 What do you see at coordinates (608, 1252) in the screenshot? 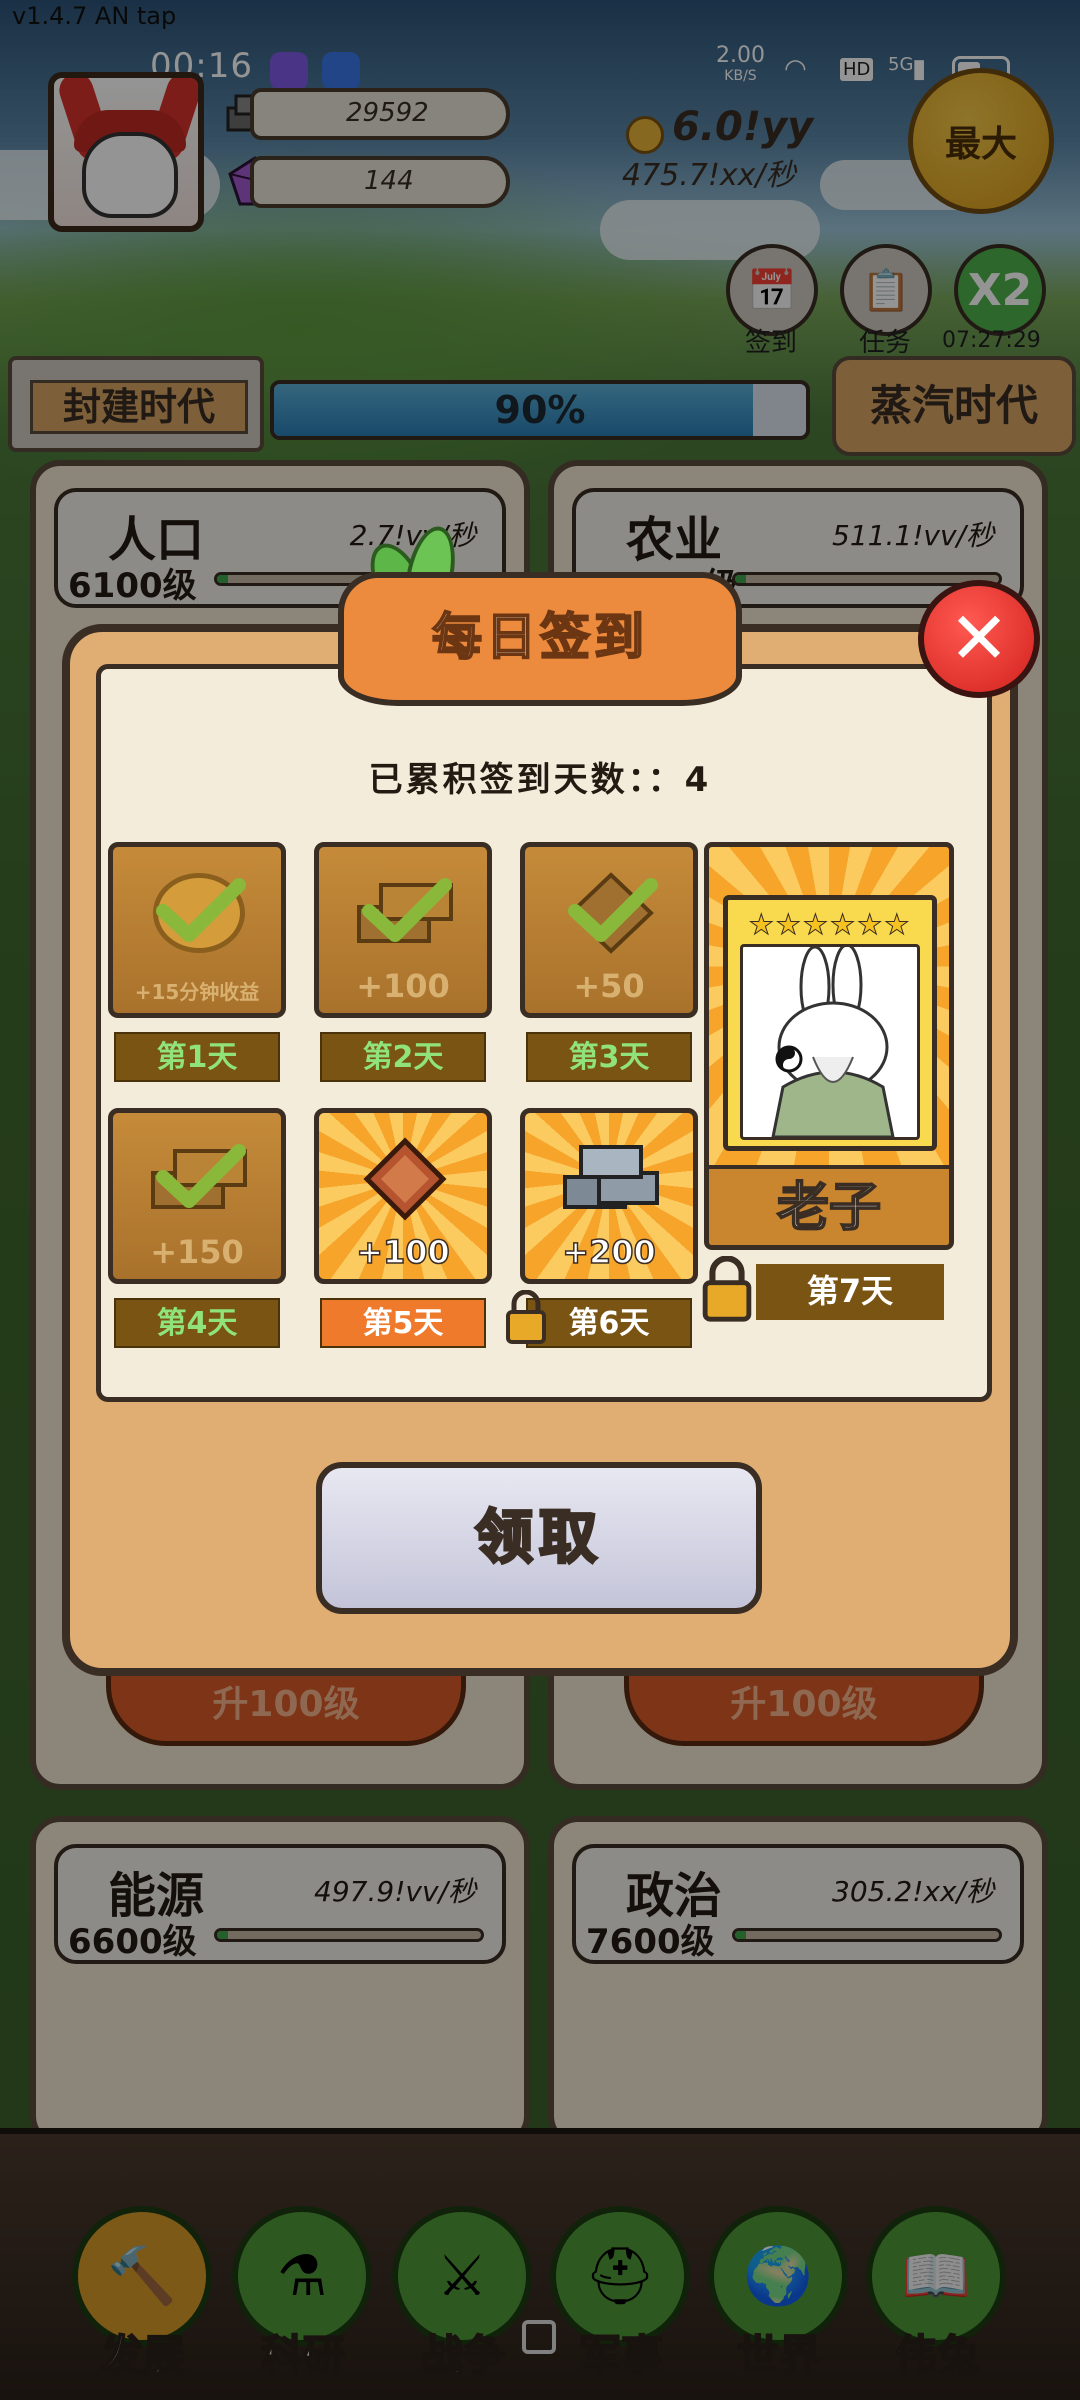
I see `day-reward: +200` at bounding box center [608, 1252].